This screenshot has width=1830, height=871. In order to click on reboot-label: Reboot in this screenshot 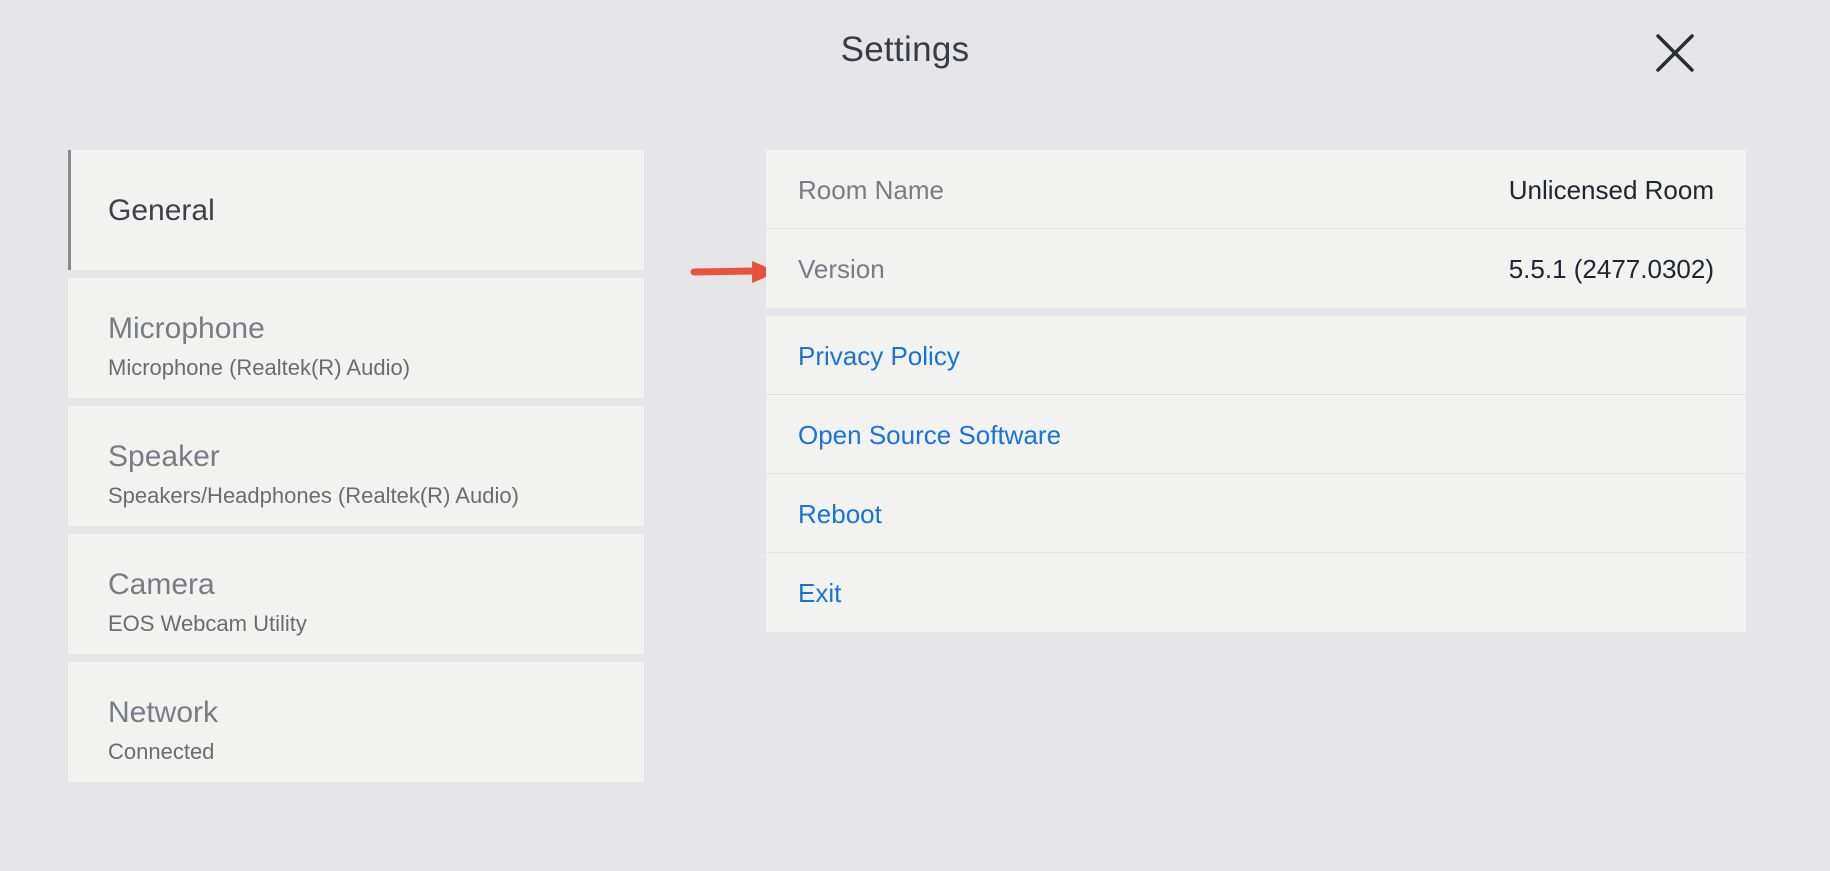, I will do `click(840, 514)`.